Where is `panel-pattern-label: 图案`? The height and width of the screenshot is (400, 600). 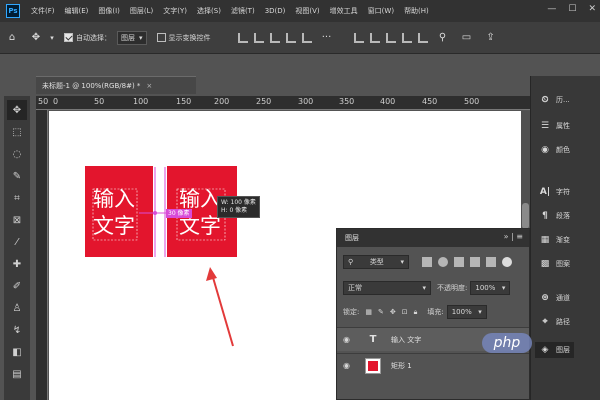
panel-pattern-label: 图案 is located at coordinates (563, 264).